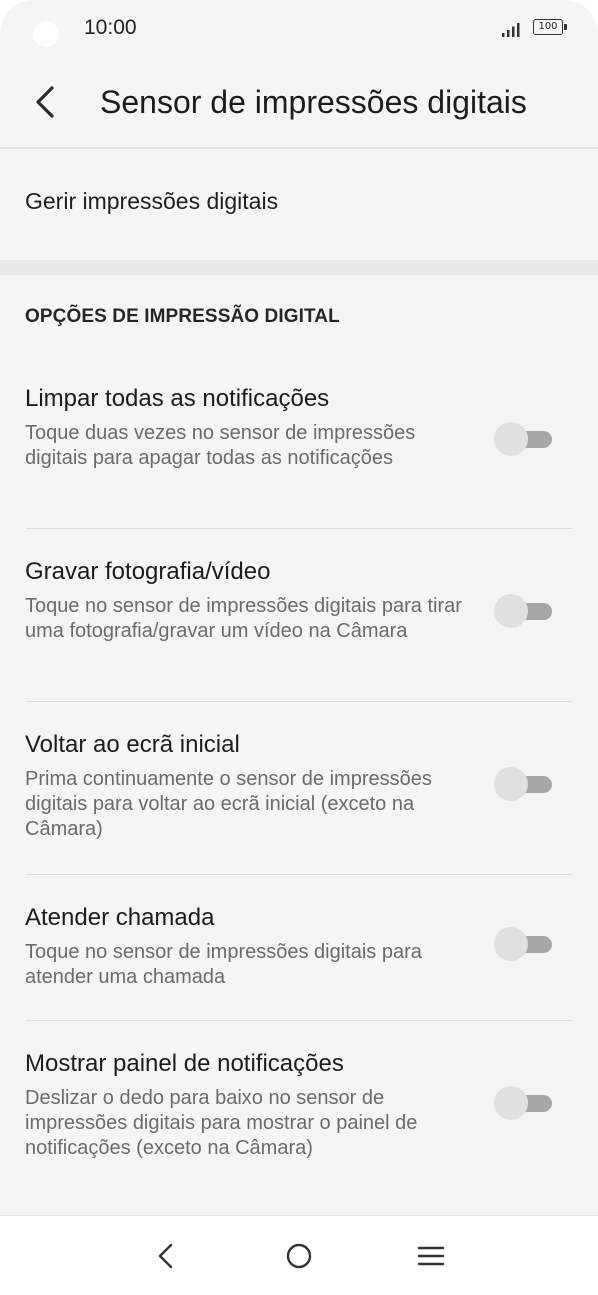  I want to click on option-title: Voltar ao ecrã inicial, so click(132, 744).